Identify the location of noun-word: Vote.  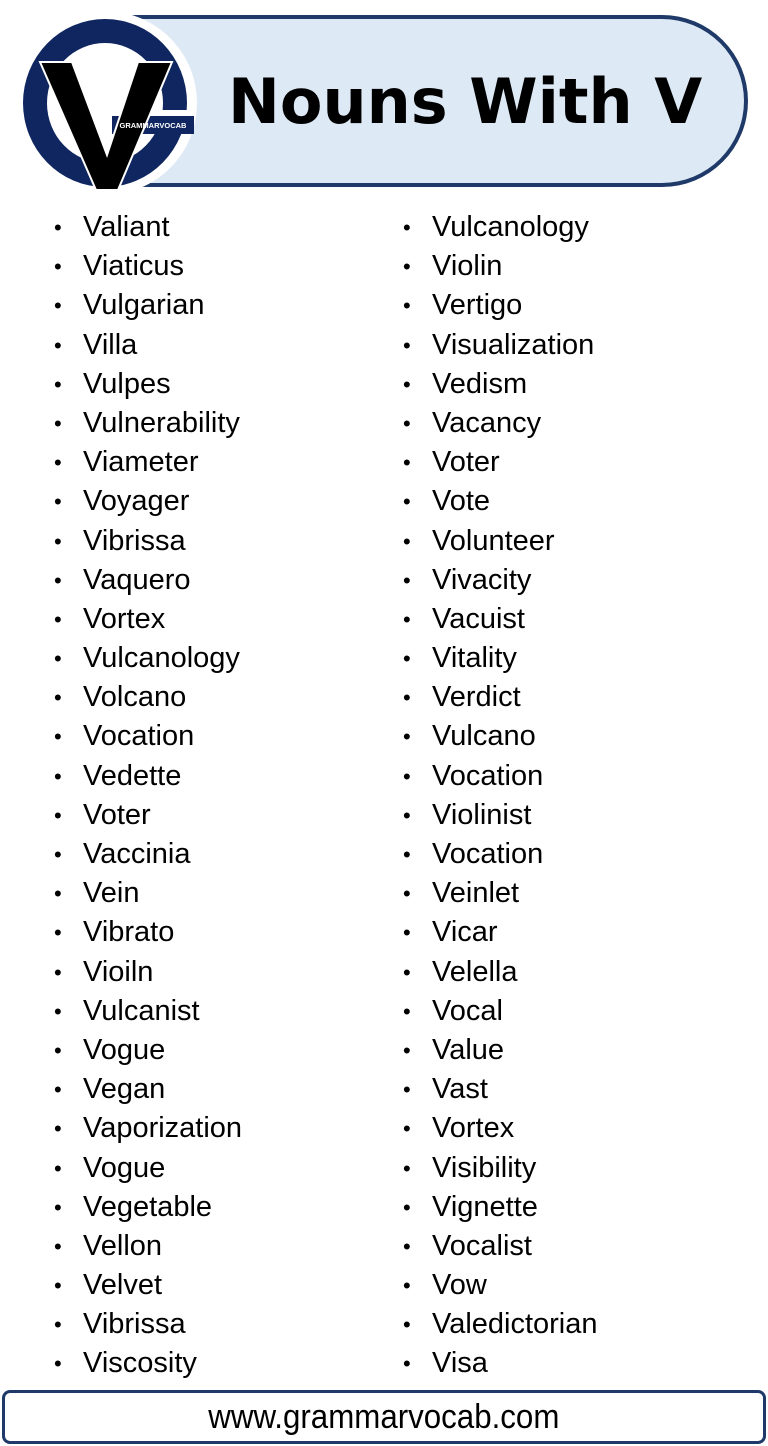
(461, 501).